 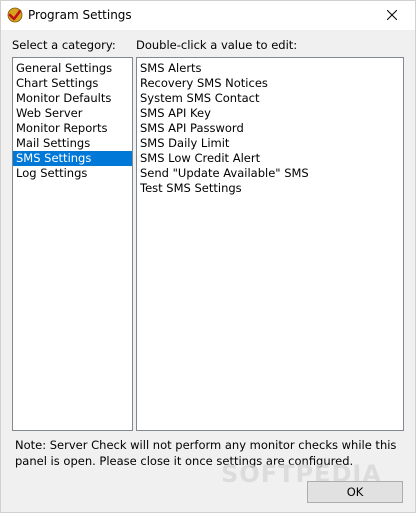 What do you see at coordinates (270, 158) in the screenshot?
I see `setting-value-item: SMS Low Credit Alert` at bounding box center [270, 158].